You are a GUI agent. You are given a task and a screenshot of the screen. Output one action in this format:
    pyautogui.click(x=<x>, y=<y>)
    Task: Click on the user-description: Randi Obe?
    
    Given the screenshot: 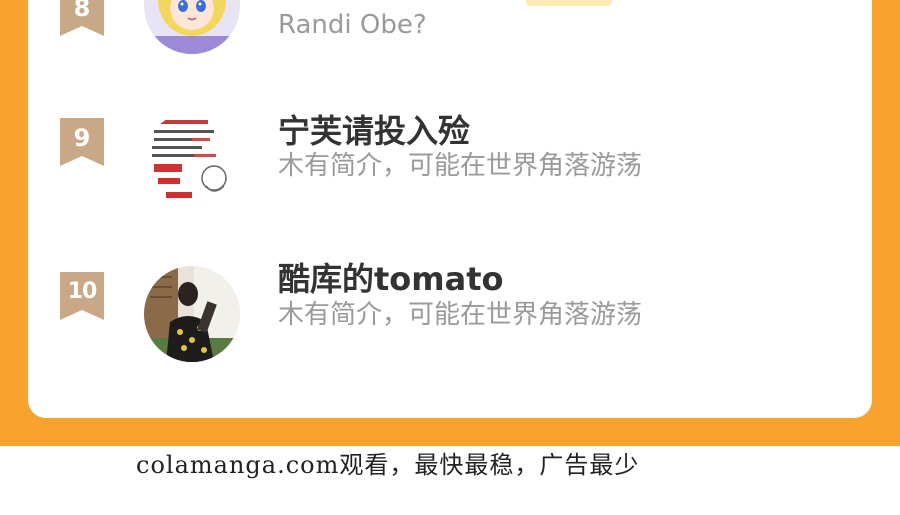 What is the action you would take?
    pyautogui.click(x=352, y=25)
    